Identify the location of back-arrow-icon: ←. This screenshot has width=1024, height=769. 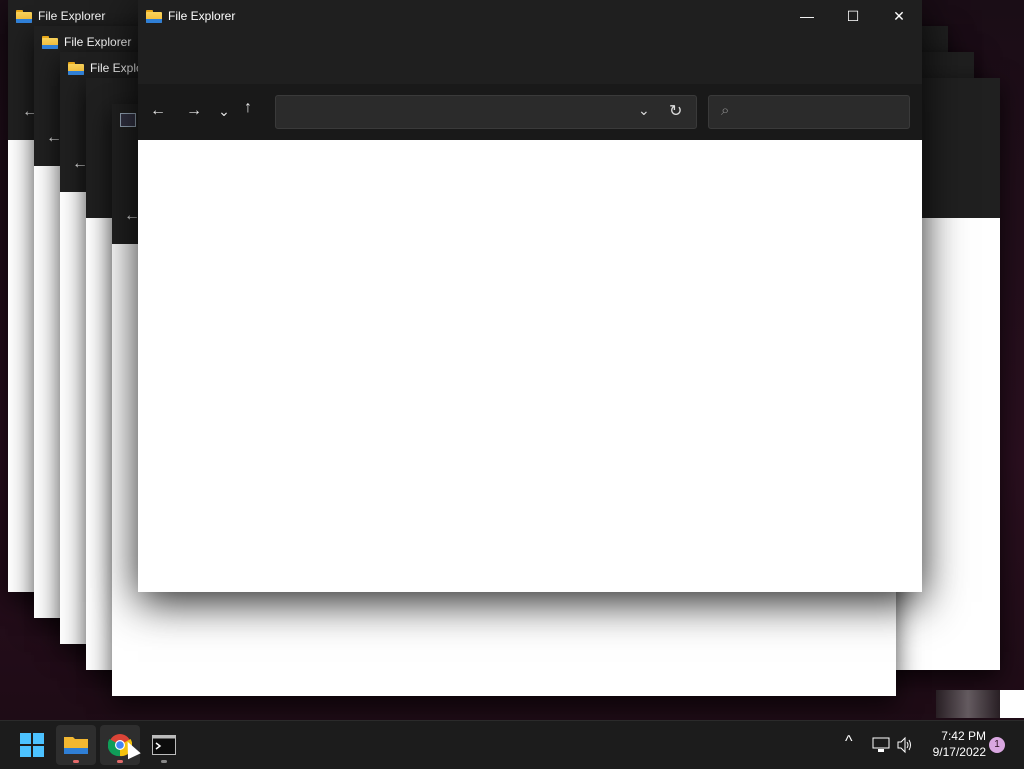
(158, 110).